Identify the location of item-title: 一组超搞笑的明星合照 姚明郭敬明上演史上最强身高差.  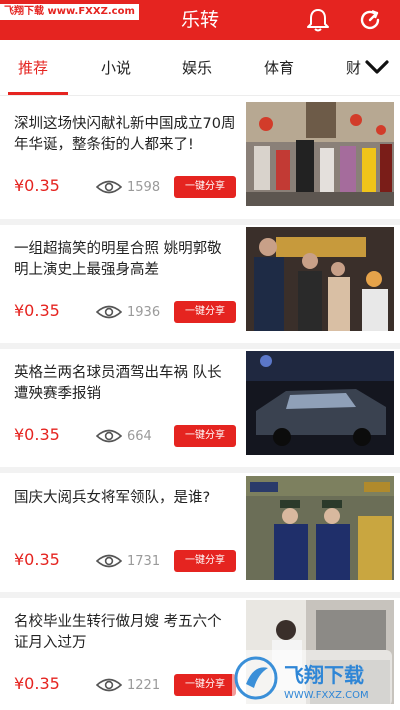
(125, 260).